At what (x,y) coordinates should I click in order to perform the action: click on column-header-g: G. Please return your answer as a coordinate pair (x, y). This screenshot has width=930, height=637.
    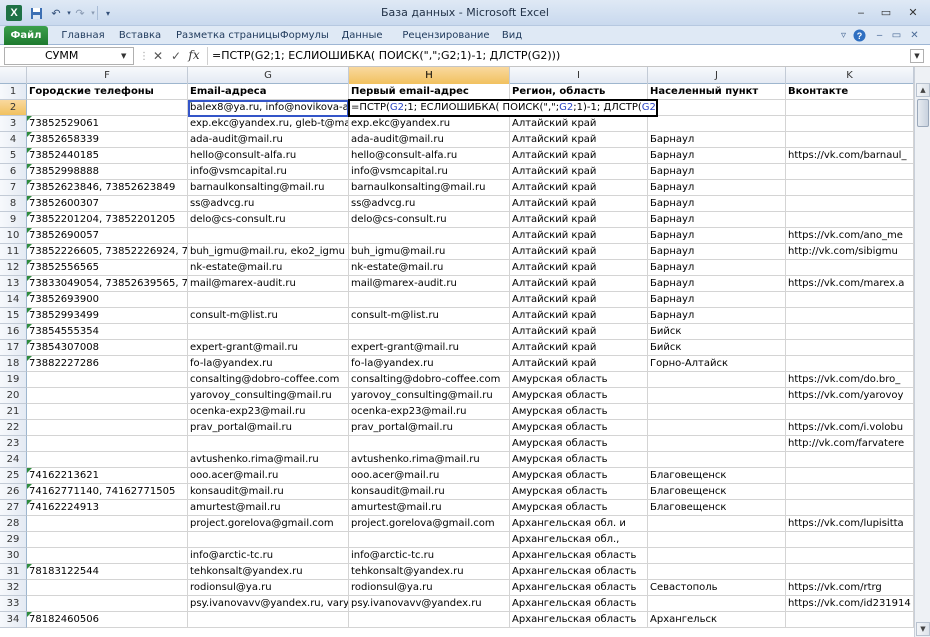
    Looking at the image, I should click on (268, 75).